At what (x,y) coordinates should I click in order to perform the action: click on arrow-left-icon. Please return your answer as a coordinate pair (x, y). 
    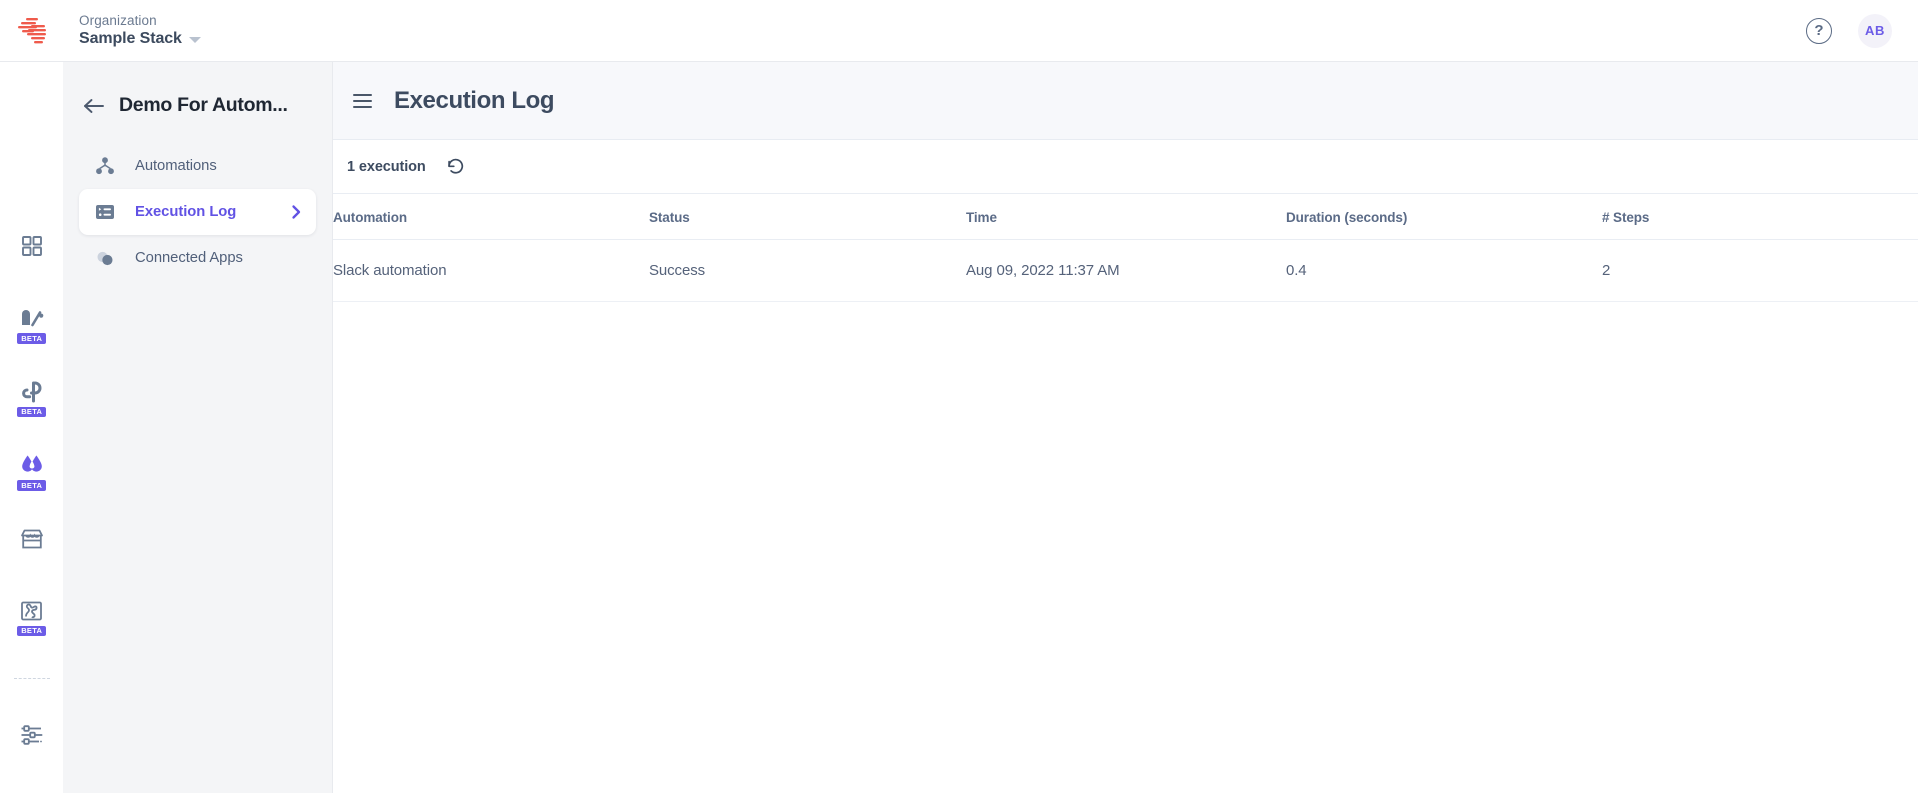
    Looking at the image, I should click on (94, 106).